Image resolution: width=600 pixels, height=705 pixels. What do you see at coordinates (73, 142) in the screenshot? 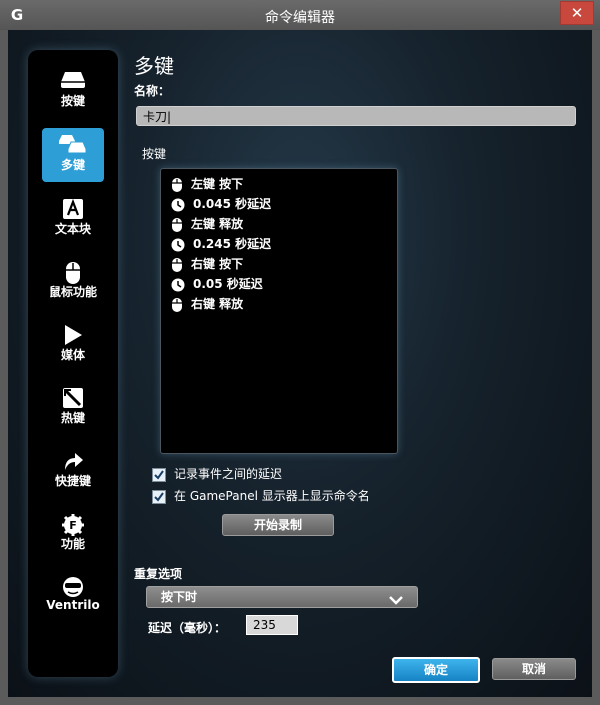
I see `multikey-icon` at bounding box center [73, 142].